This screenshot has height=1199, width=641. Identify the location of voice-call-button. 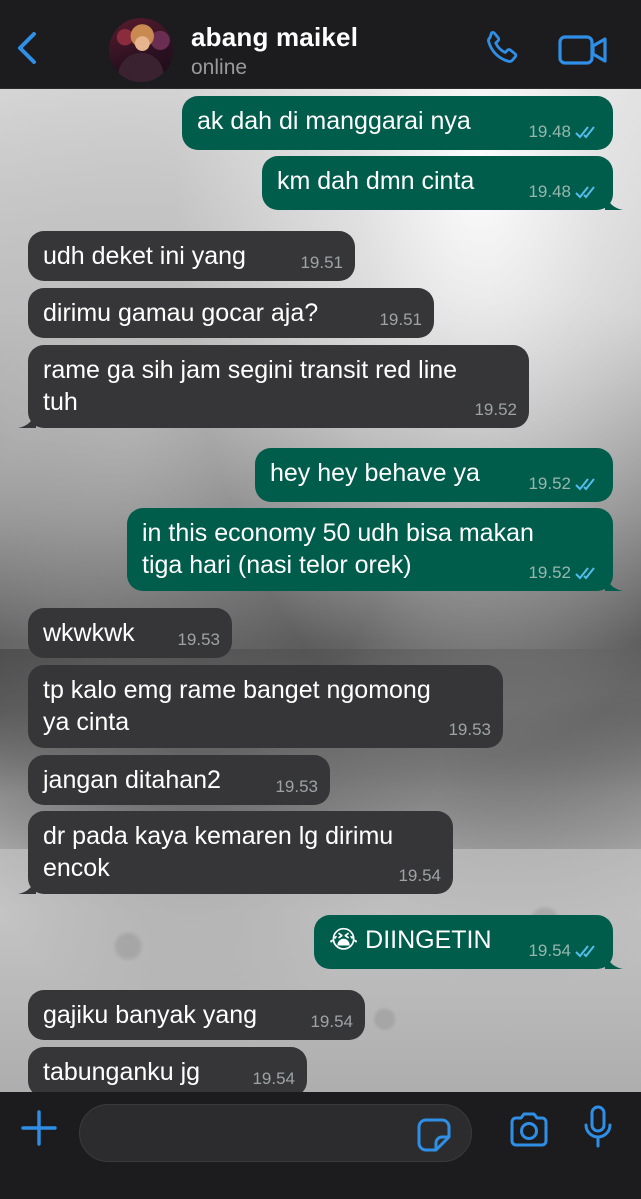
(501, 49).